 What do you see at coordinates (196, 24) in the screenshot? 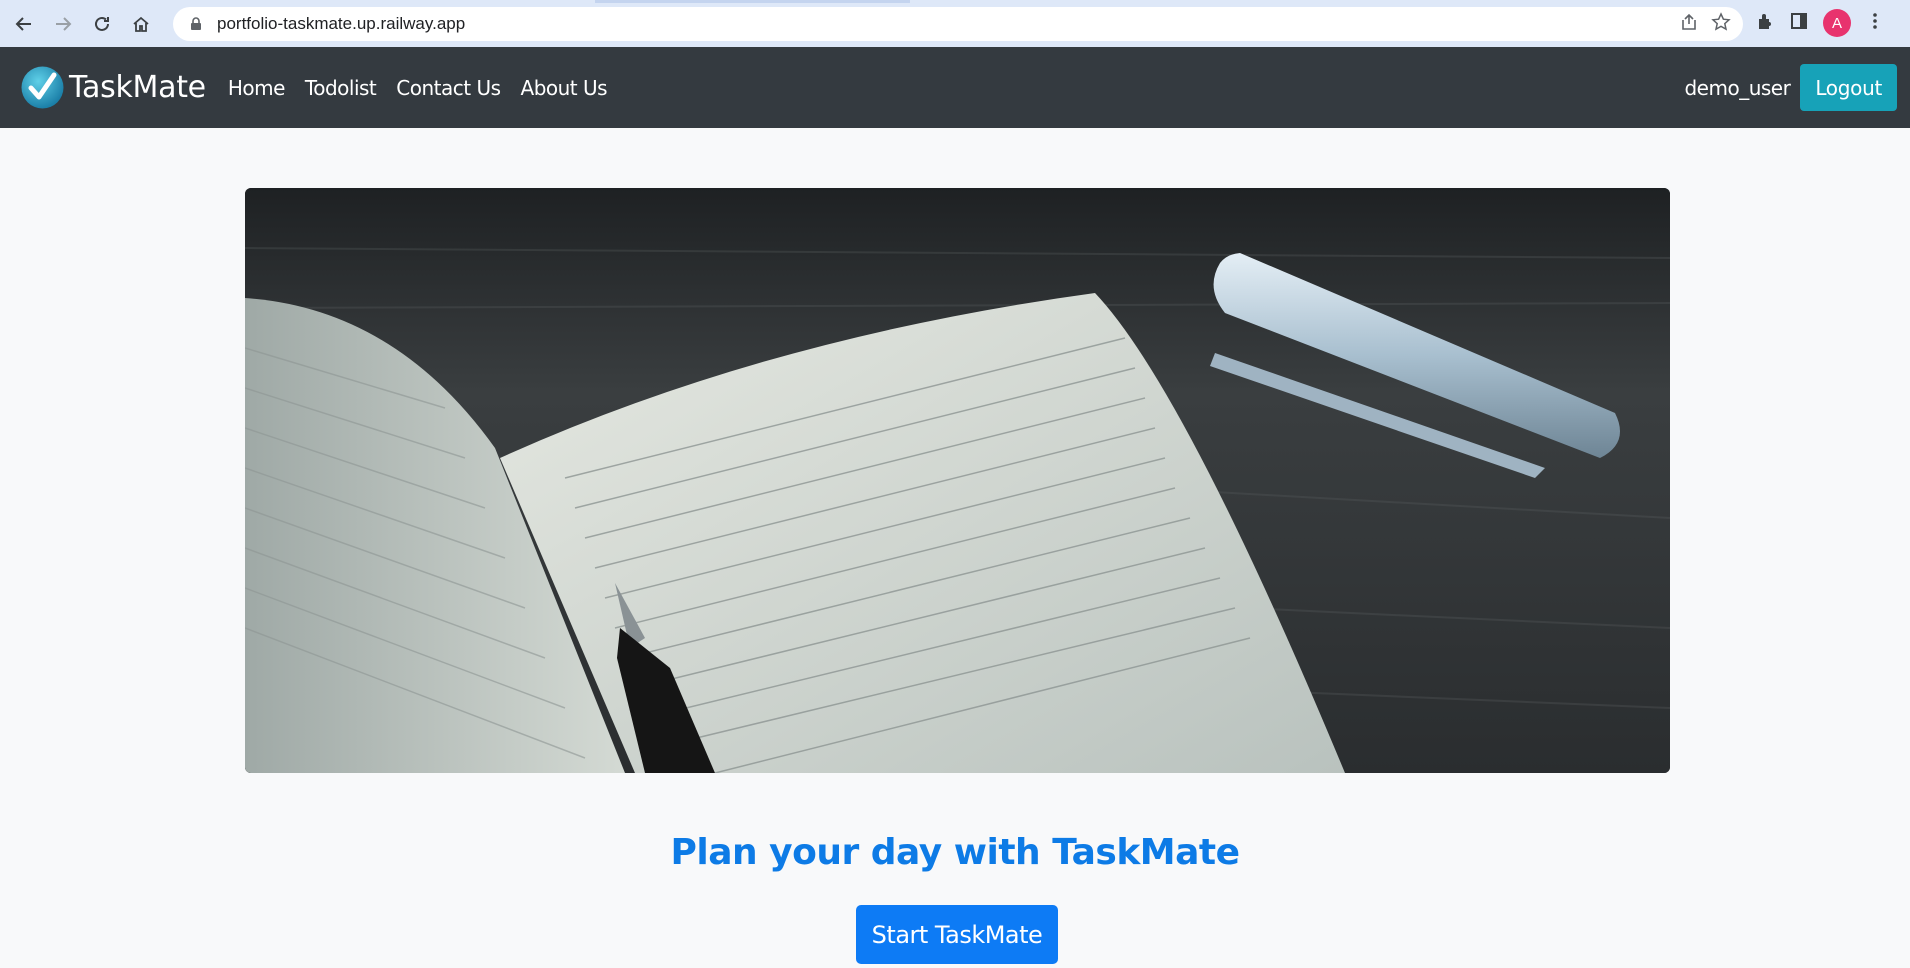
I see `lock-icon` at bounding box center [196, 24].